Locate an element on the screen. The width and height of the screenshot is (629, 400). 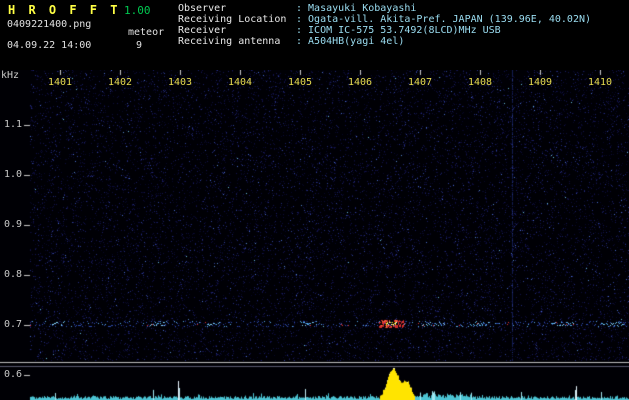
info-value: : Masayuki Kobayashi is located at coordinates (356, 8).